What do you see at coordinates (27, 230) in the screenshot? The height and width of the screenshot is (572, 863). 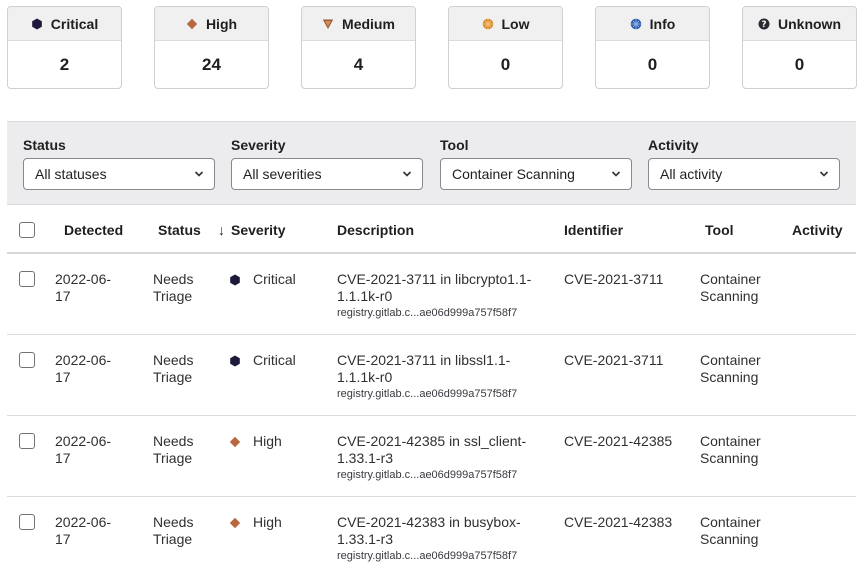 I see `select-all-checkbox` at bounding box center [27, 230].